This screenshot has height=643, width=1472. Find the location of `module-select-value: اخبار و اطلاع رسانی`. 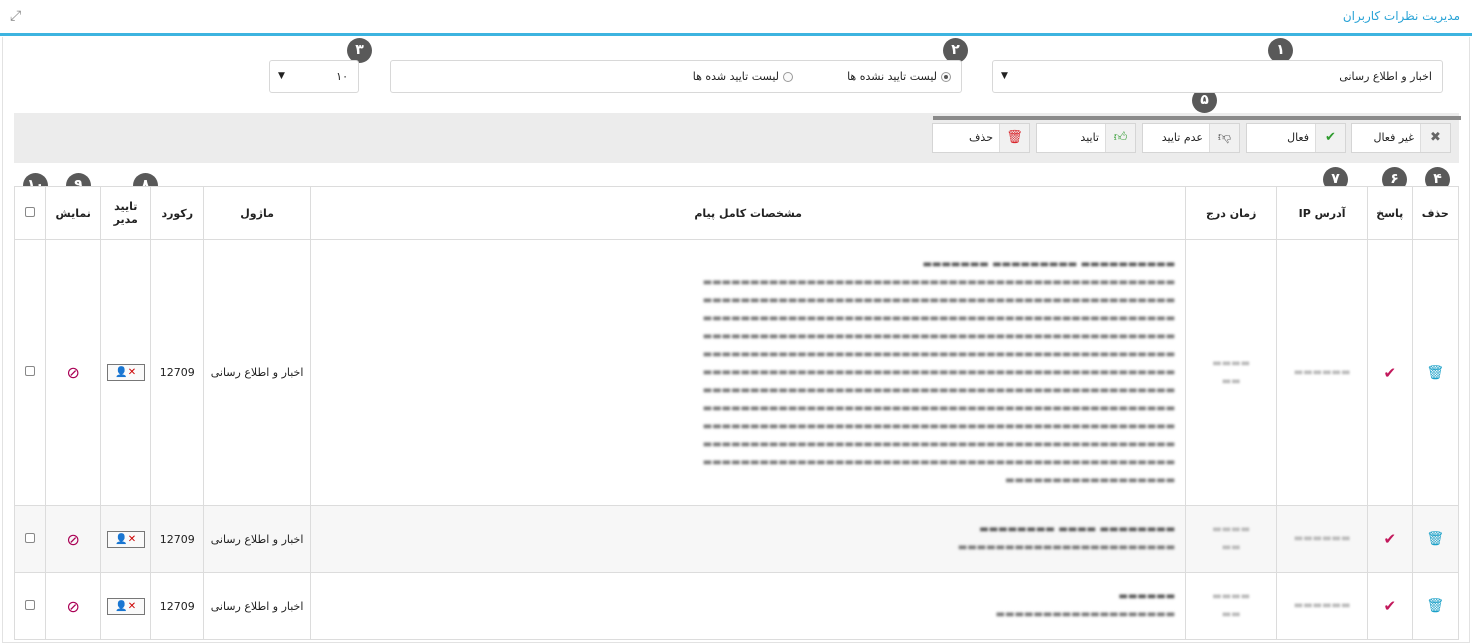

module-select-value: اخبار و اطلاع رسانی is located at coordinates (1385, 76).